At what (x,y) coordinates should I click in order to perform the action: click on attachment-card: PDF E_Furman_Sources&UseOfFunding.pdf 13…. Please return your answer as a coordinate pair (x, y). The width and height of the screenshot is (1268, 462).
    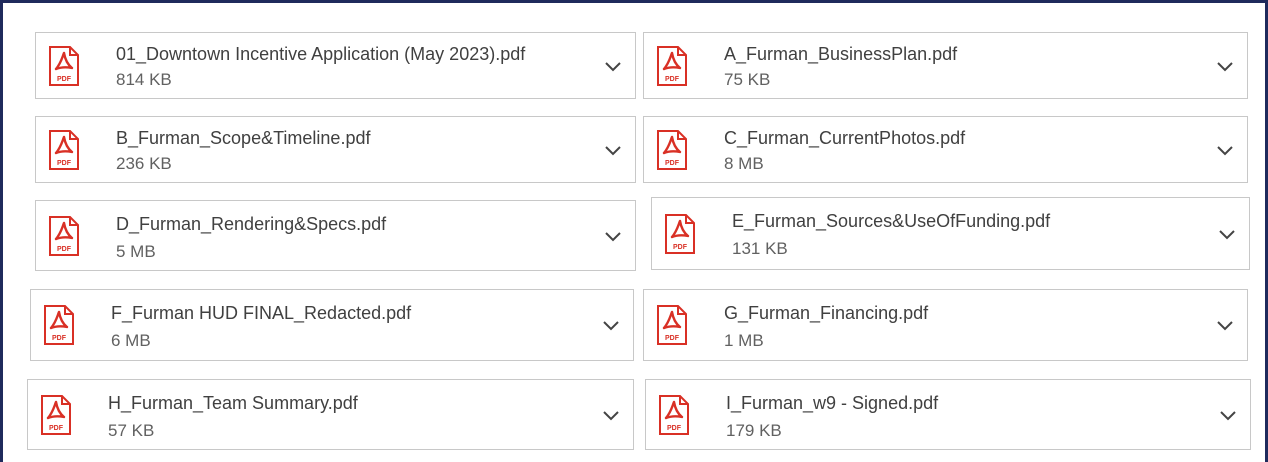
    Looking at the image, I should click on (950, 233).